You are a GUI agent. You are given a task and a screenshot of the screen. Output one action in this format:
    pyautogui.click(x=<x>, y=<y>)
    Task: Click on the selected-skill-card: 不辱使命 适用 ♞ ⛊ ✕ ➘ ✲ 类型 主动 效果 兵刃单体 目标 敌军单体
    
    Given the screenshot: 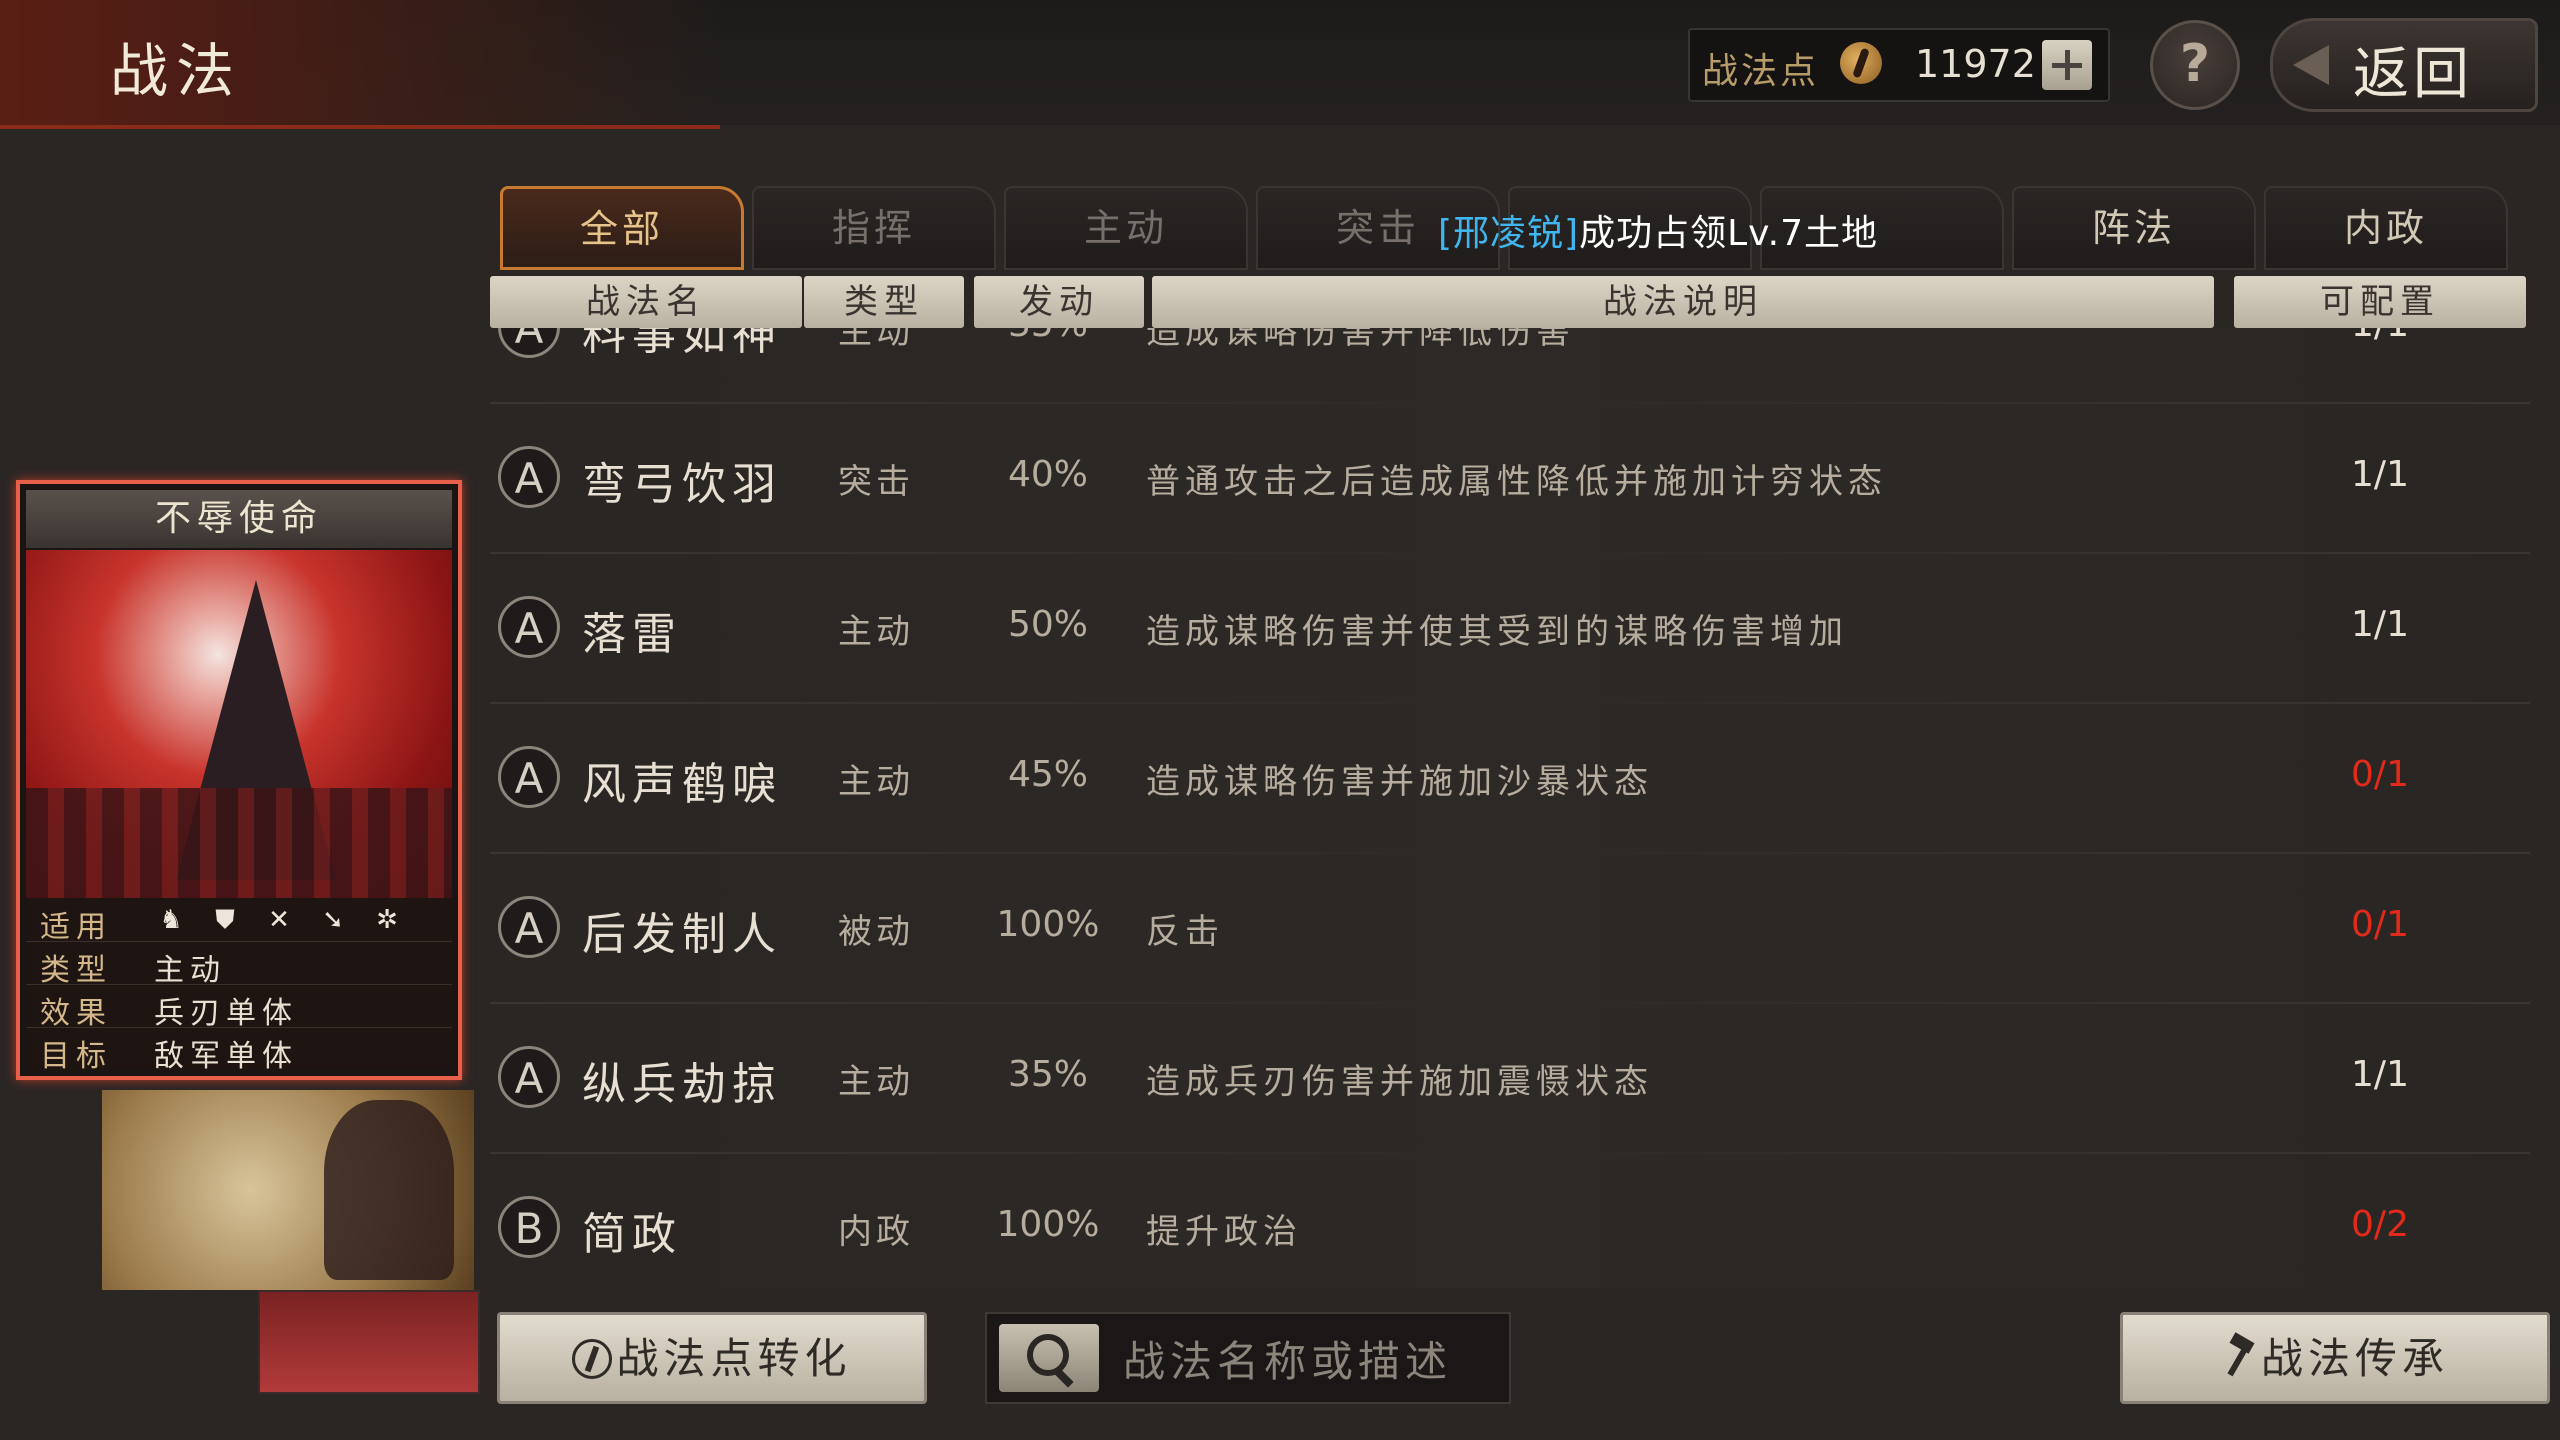 What is the action you would take?
    pyautogui.click(x=239, y=780)
    